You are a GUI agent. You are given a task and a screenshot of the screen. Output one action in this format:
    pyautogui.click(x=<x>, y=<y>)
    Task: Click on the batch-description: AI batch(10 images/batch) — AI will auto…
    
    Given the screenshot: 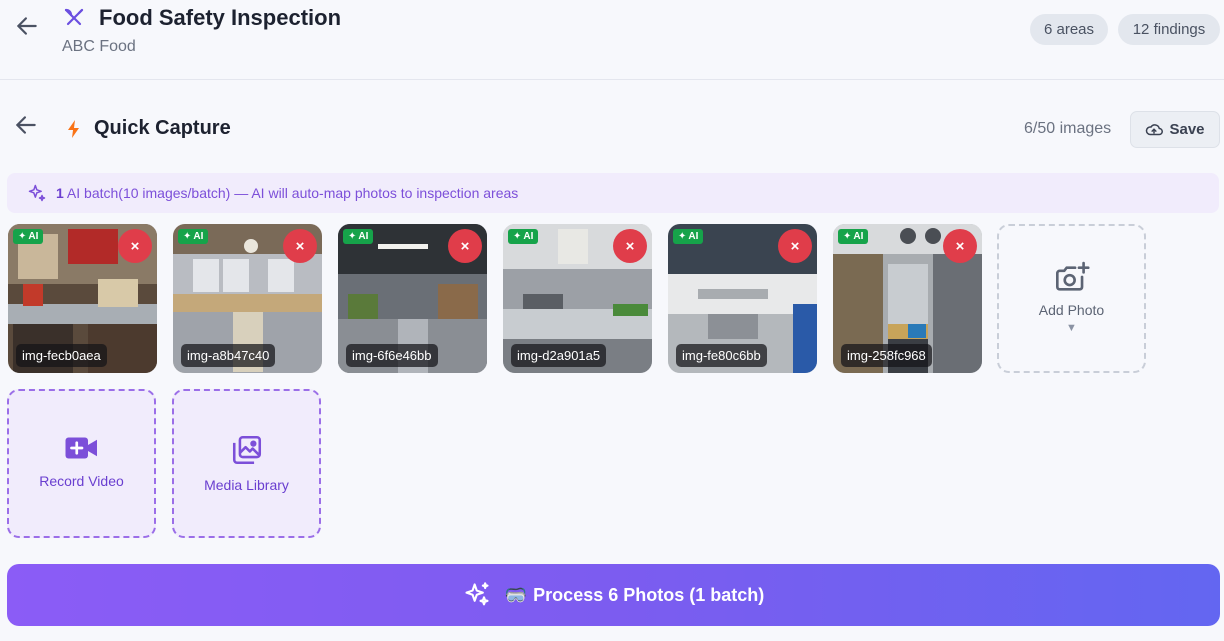 What is the action you would take?
    pyautogui.click(x=292, y=193)
    